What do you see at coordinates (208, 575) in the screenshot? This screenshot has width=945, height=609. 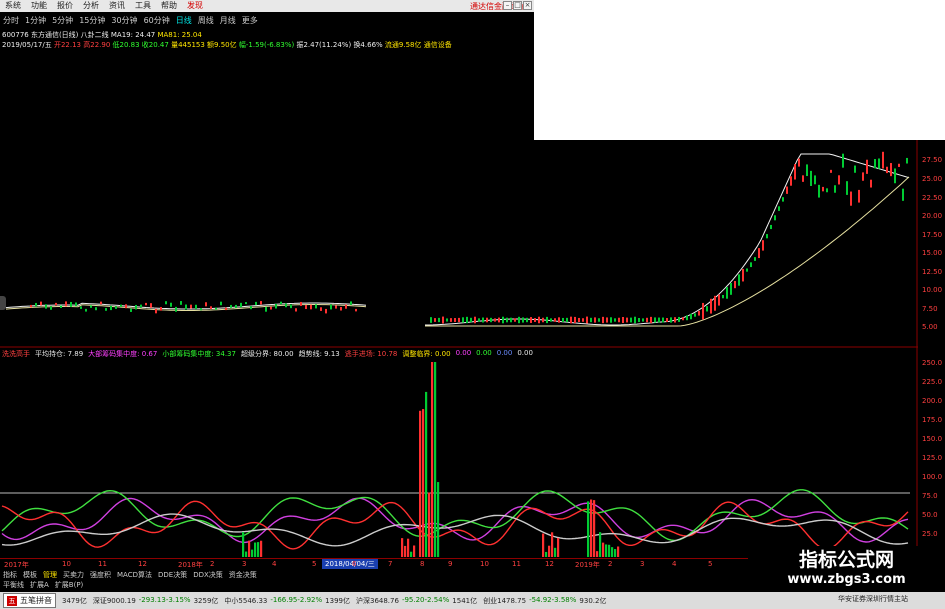 I see `indicator-tab: DDX决策` at bounding box center [208, 575].